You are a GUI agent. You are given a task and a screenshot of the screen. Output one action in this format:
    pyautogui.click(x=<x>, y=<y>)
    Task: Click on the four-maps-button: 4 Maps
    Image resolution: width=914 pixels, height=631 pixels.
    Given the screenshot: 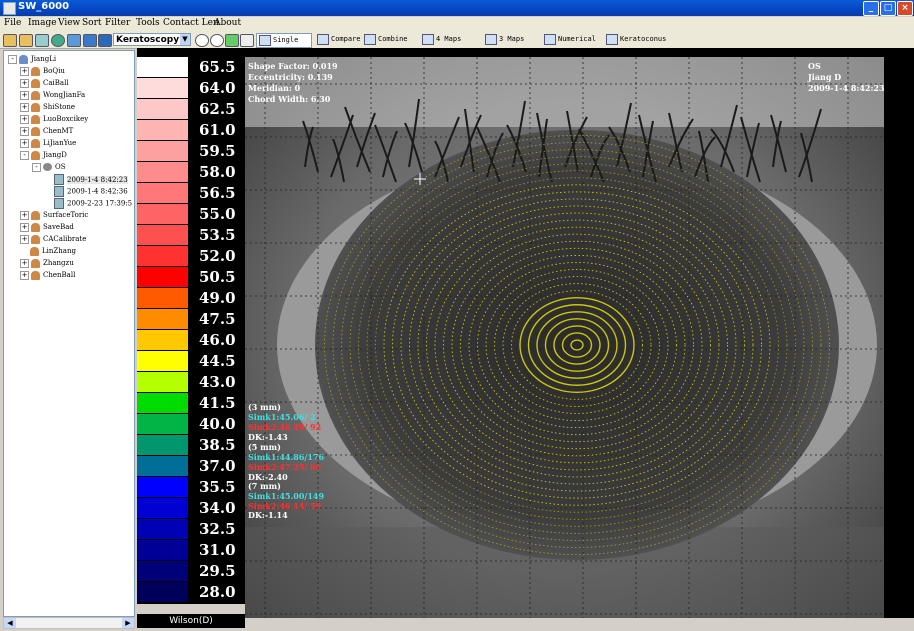 What is the action you would take?
    pyautogui.click(x=441, y=39)
    